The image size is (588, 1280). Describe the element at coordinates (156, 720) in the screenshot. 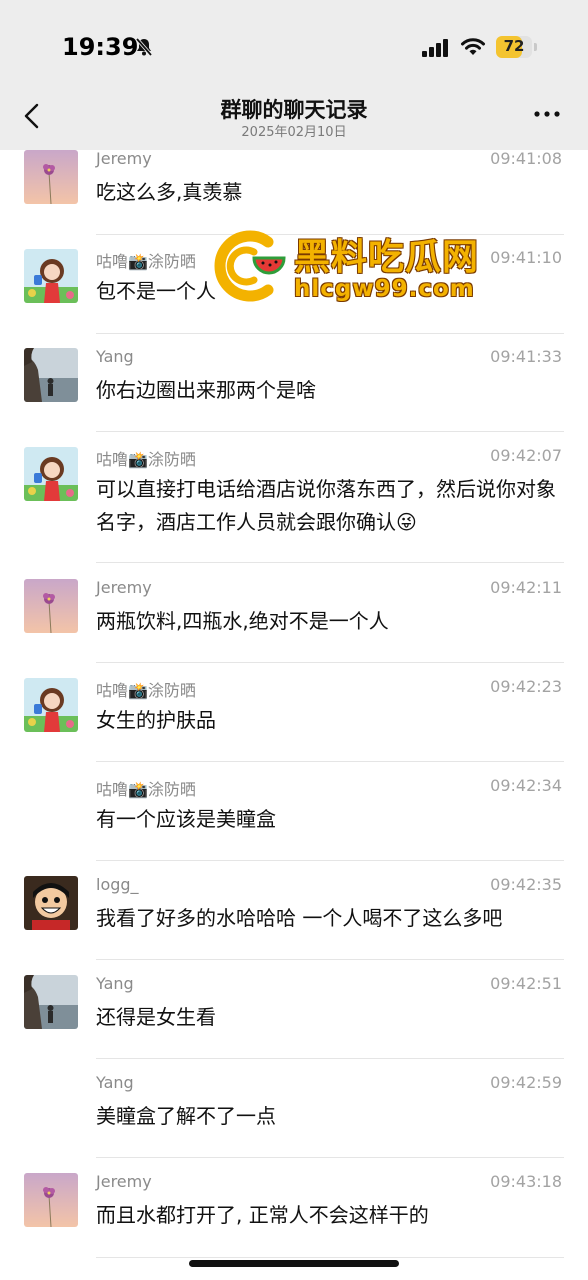

I see `message-text: 女生的护肤品` at that location.